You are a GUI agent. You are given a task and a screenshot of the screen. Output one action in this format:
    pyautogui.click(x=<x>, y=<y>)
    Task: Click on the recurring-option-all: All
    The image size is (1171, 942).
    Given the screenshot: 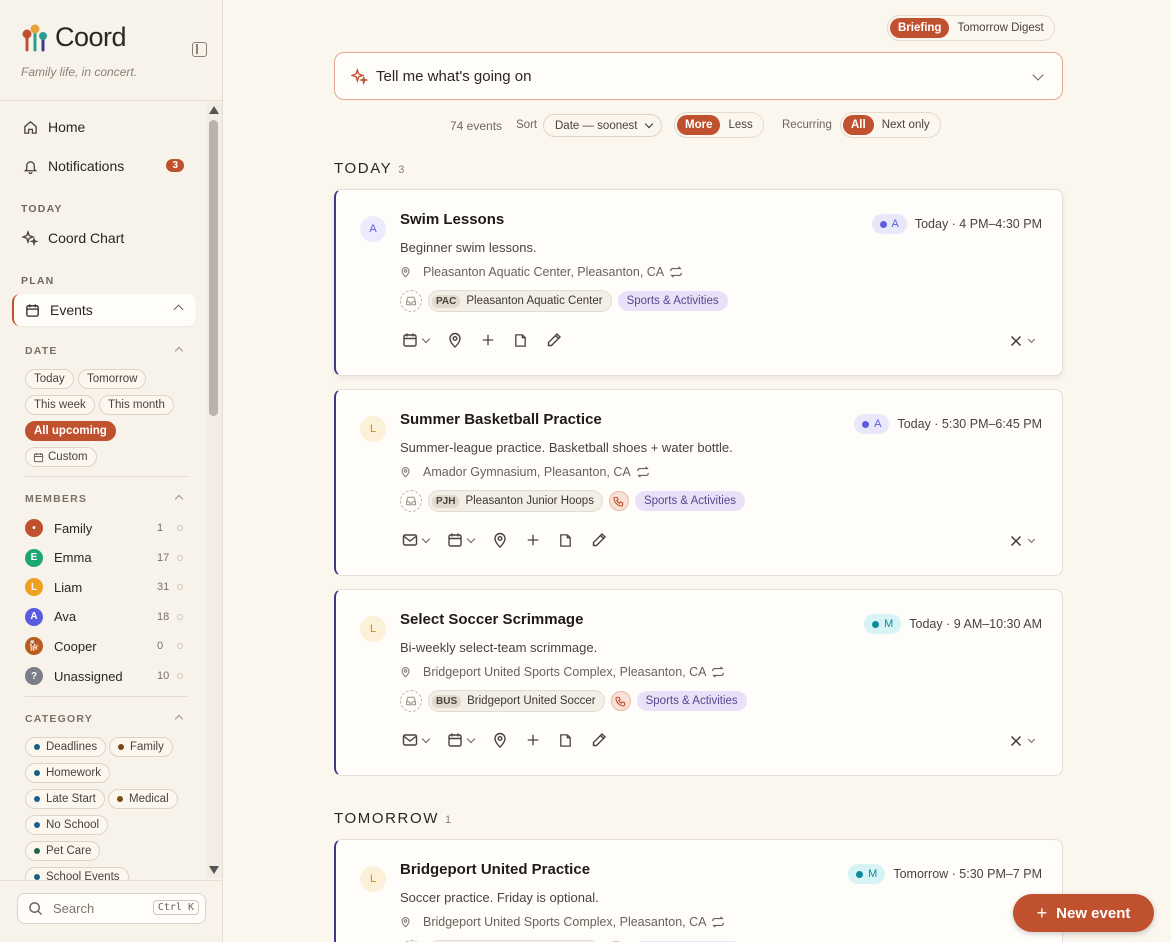 What is the action you would take?
    pyautogui.click(x=858, y=125)
    